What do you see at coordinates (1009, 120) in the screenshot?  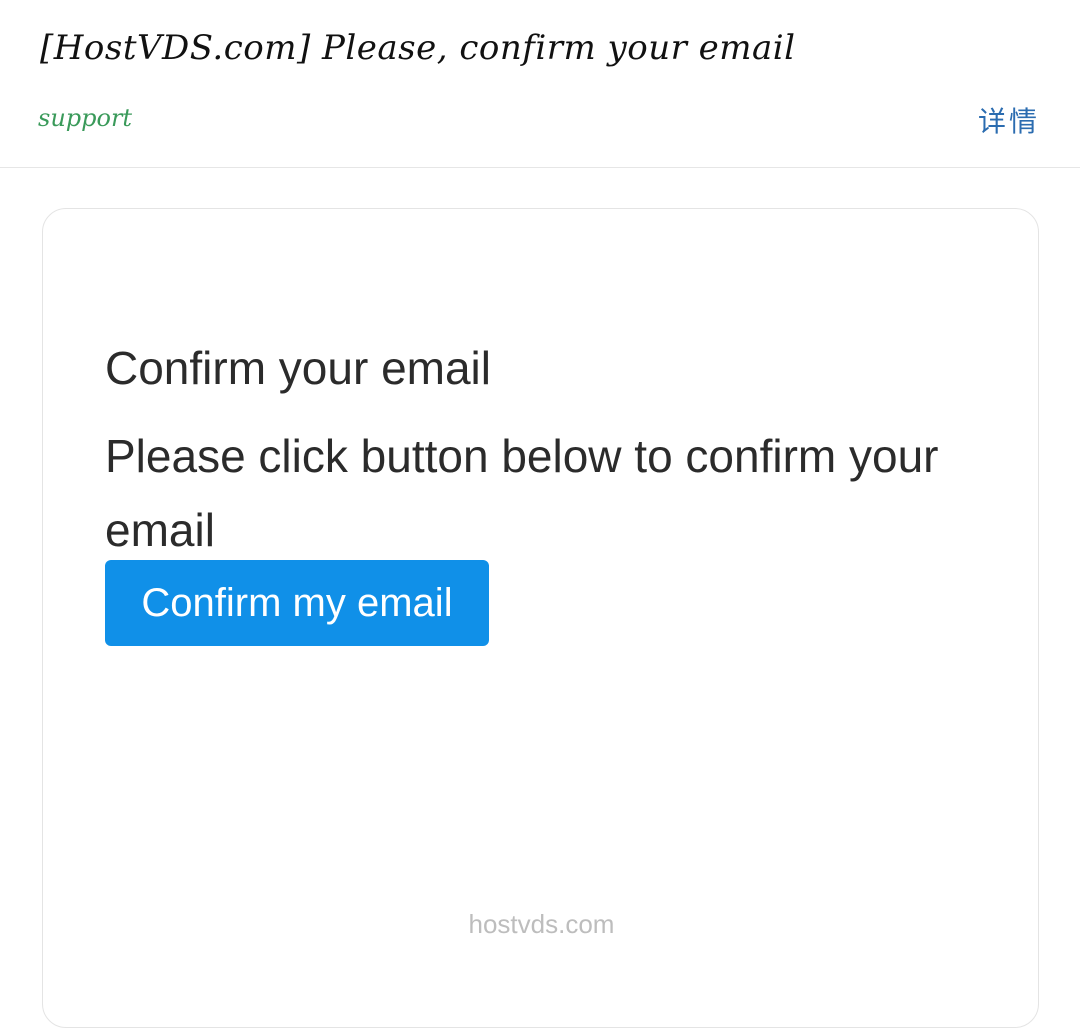 I see `details-link: 详情` at bounding box center [1009, 120].